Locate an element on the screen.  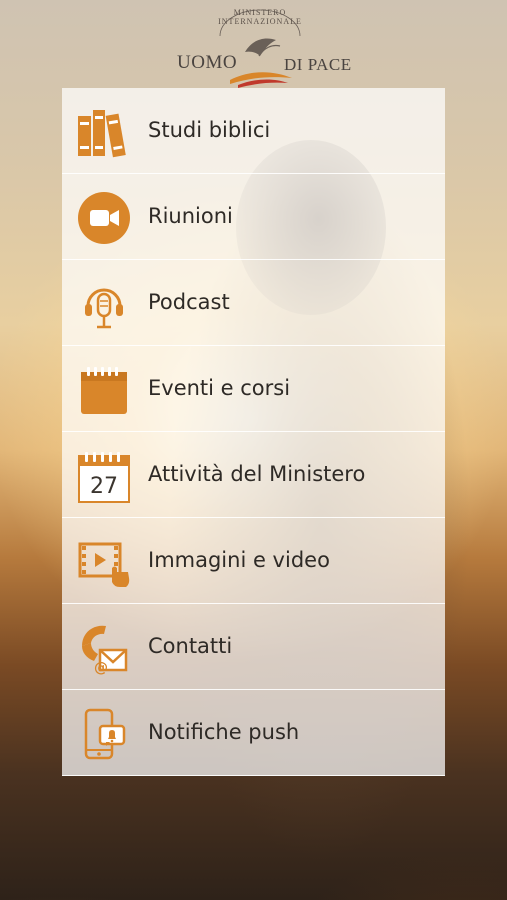
logo-arc-text: MINISTERO INTERNAZIONALE is located at coordinates (260, 17).